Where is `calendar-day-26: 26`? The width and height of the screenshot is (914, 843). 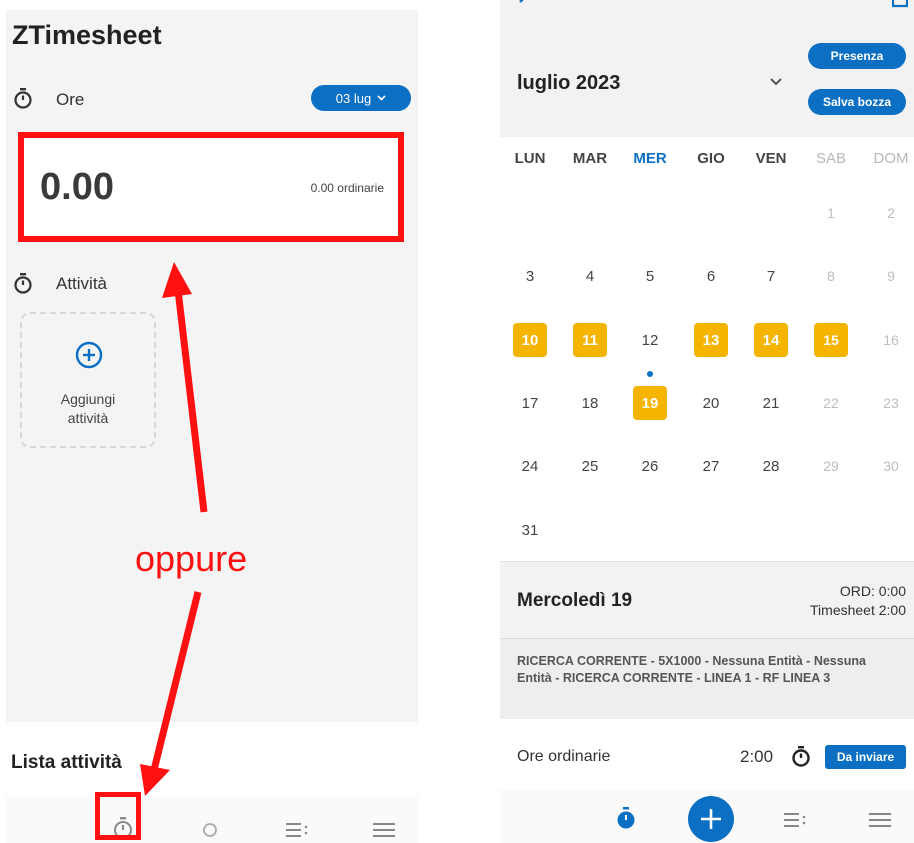
calendar-day-26: 26 is located at coordinates (650, 466).